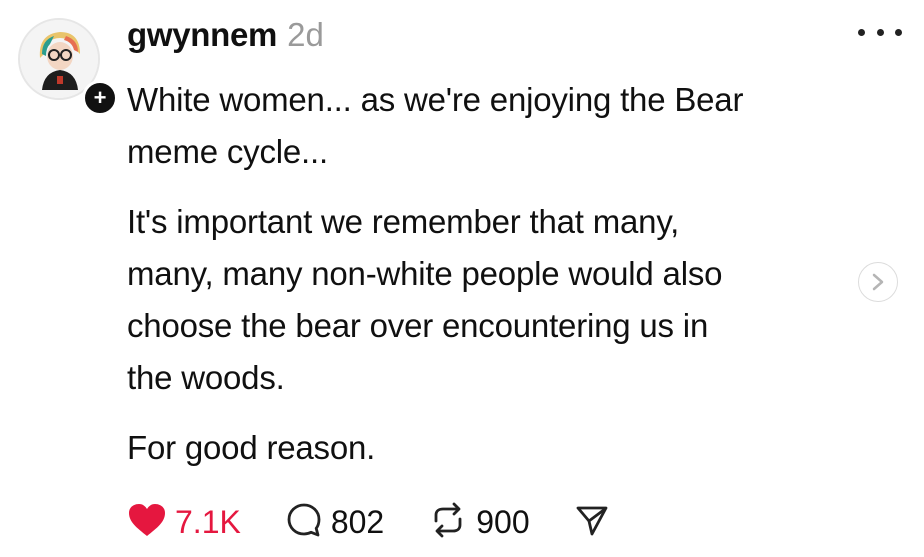 This screenshot has height=557, width=924. What do you see at coordinates (878, 282) in the screenshot?
I see `chevron-right-icon` at bounding box center [878, 282].